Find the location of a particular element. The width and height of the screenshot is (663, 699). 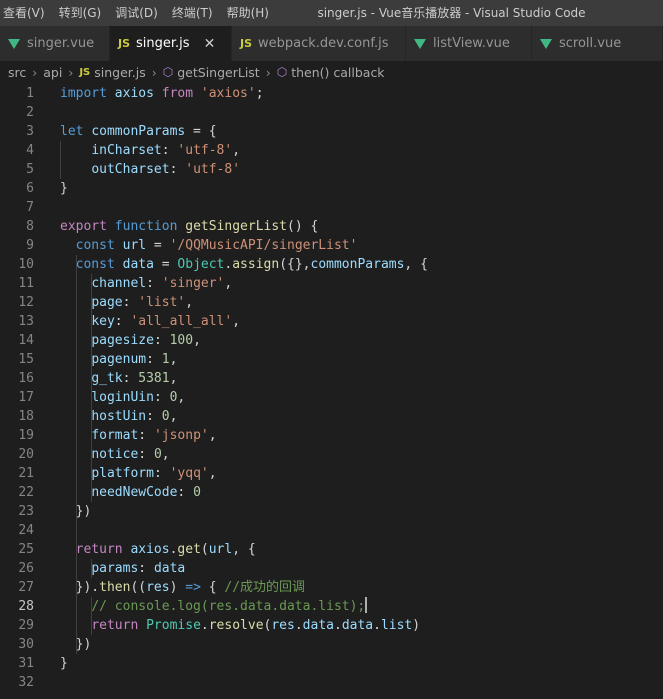

code-line: 31} is located at coordinates (331, 663).